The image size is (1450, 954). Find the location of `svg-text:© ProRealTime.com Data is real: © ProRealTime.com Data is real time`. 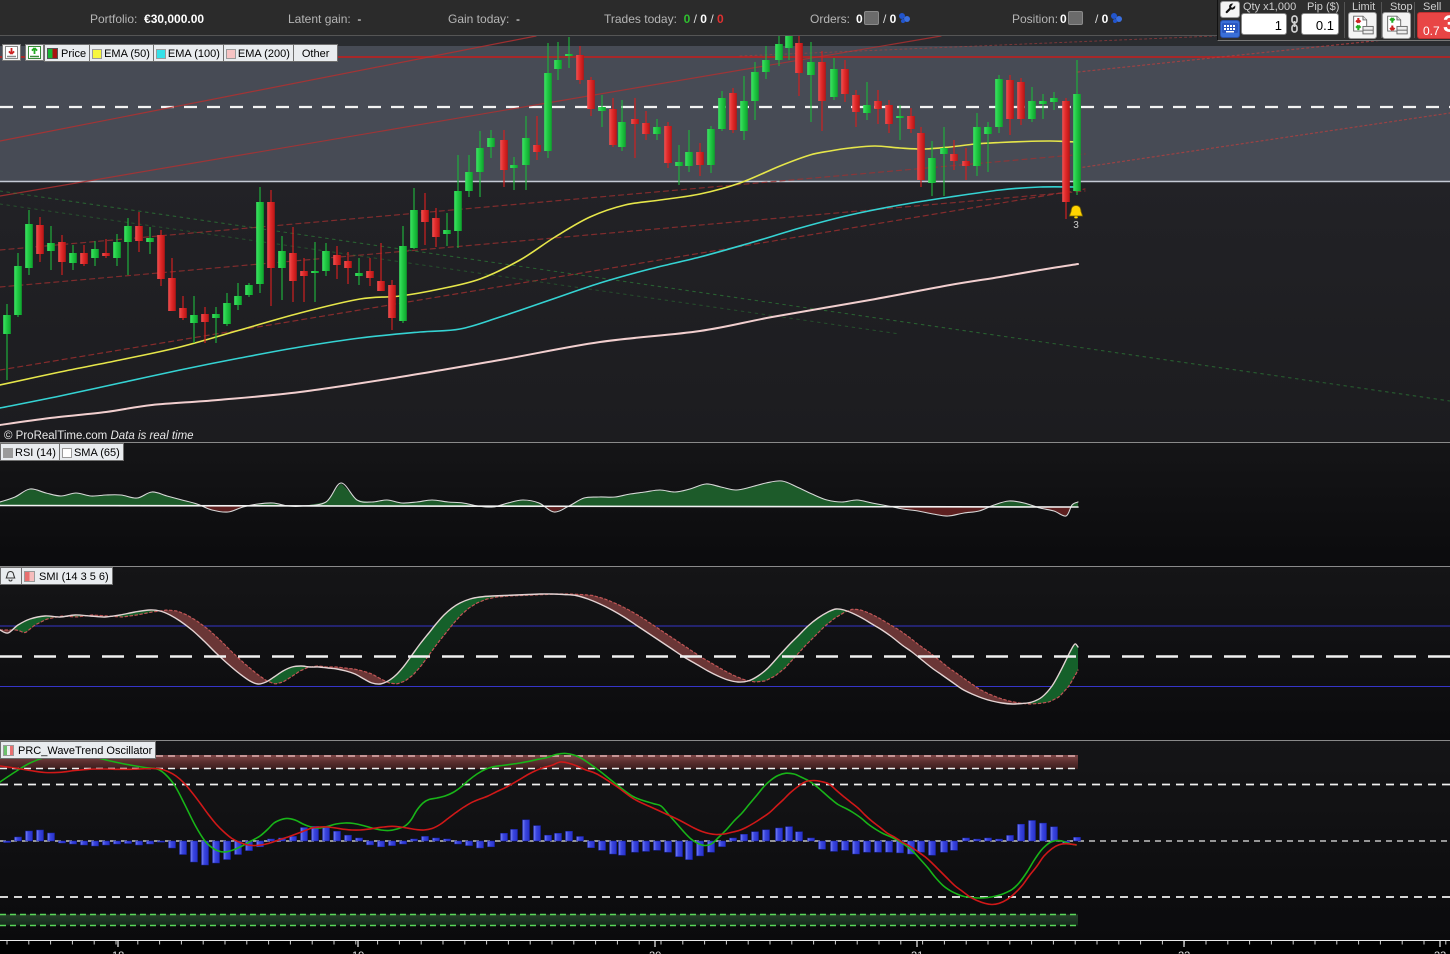

svg-text:© ProRealTime.com Data is real: © ProRealTime.com Data is real time is located at coordinates (99, 436).